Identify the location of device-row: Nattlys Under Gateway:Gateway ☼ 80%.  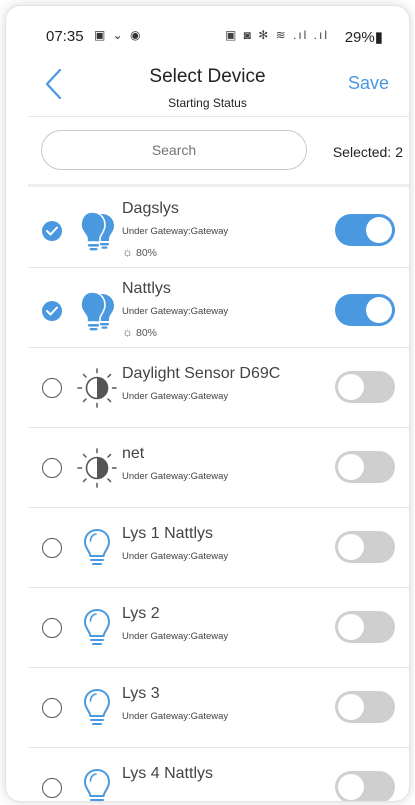
(207, 308).